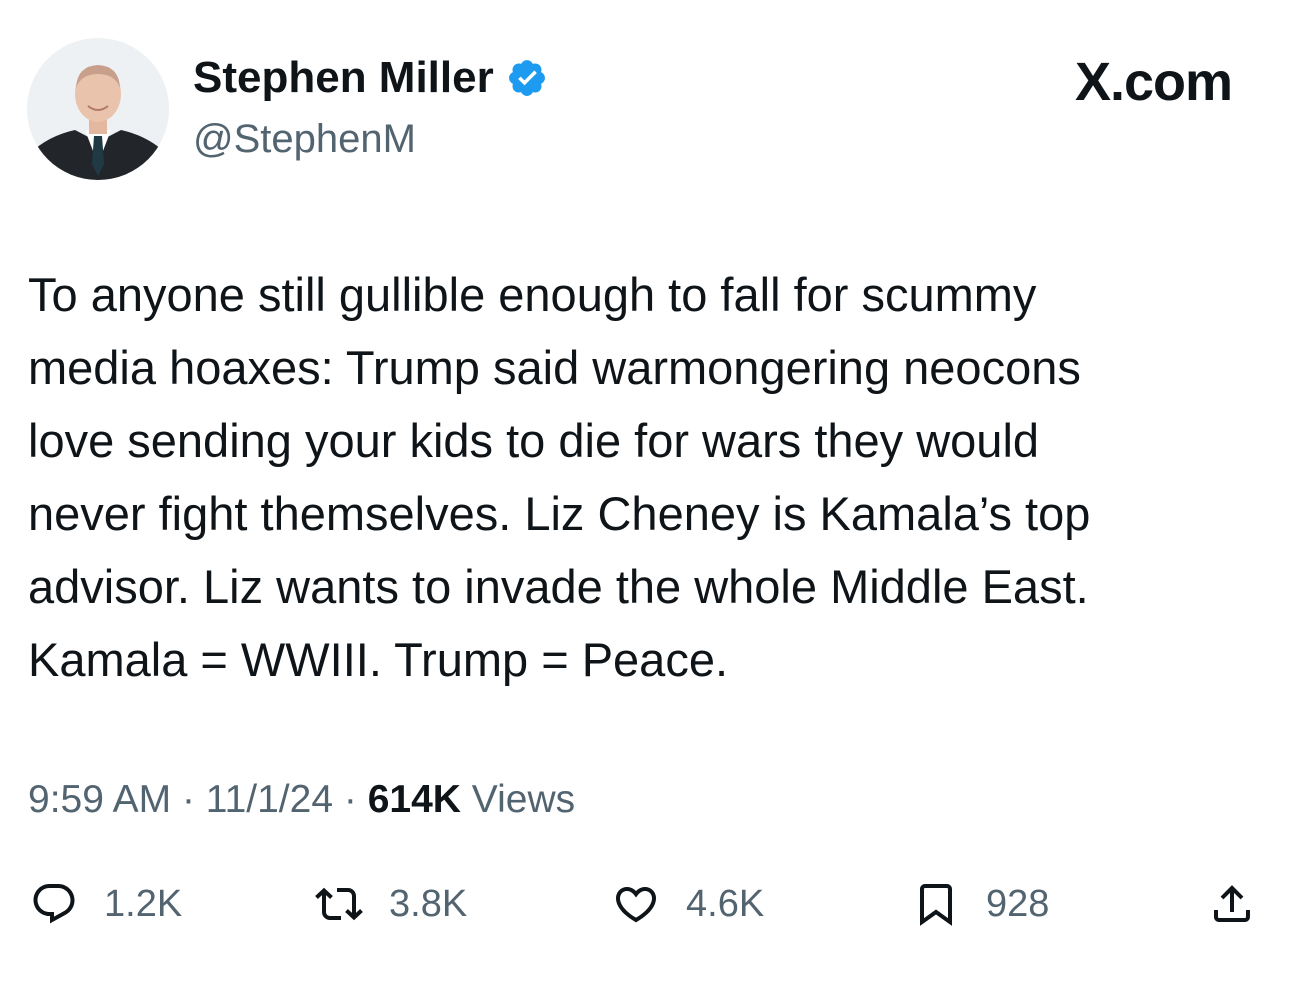 This screenshot has height=984, width=1290. What do you see at coordinates (343, 78) in the screenshot?
I see `author-name: Stephen Miller` at bounding box center [343, 78].